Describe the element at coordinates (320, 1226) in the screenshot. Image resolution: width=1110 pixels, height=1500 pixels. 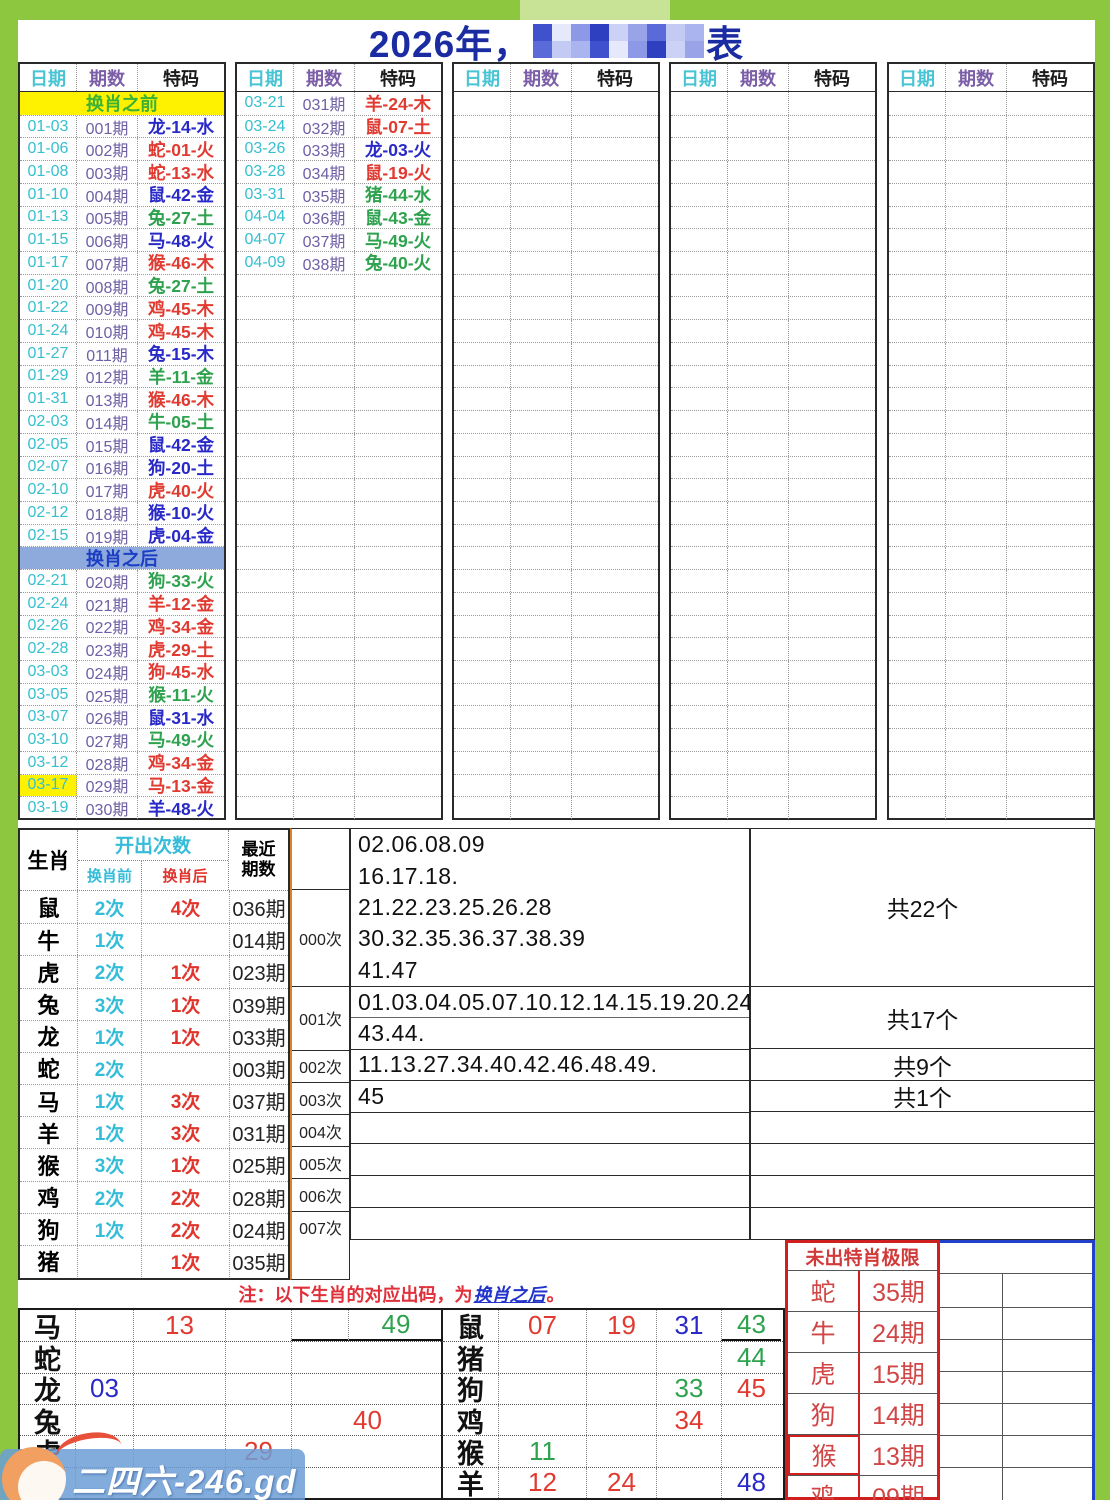
I see `freq-label: 007次` at that location.